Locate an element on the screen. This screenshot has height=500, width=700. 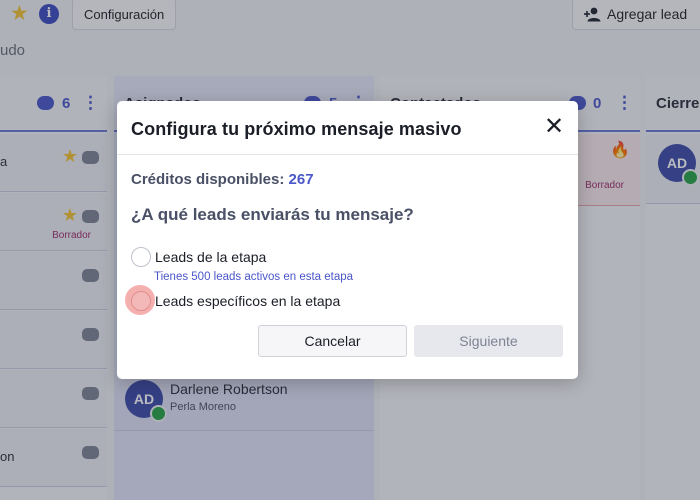
credits-value: 267 is located at coordinates (301, 179).